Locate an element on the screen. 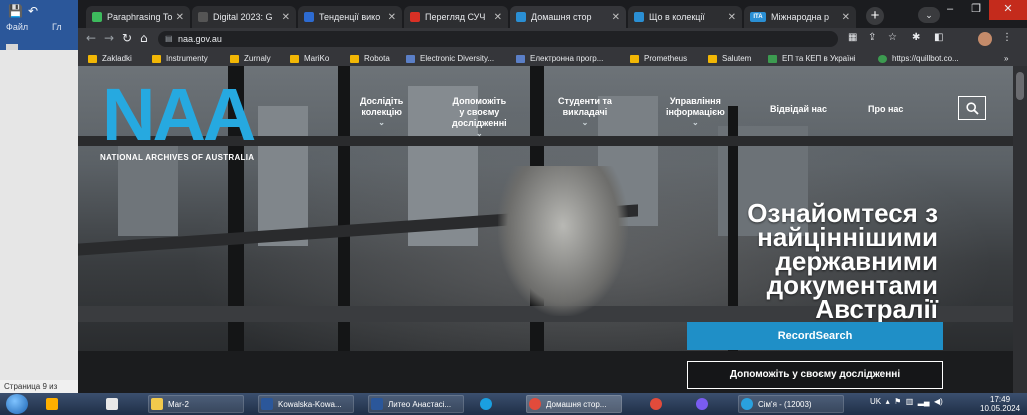 The image size is (1027, 415). bookmark-item: ЕП та КЕП в Україні is located at coordinates (812, 58).